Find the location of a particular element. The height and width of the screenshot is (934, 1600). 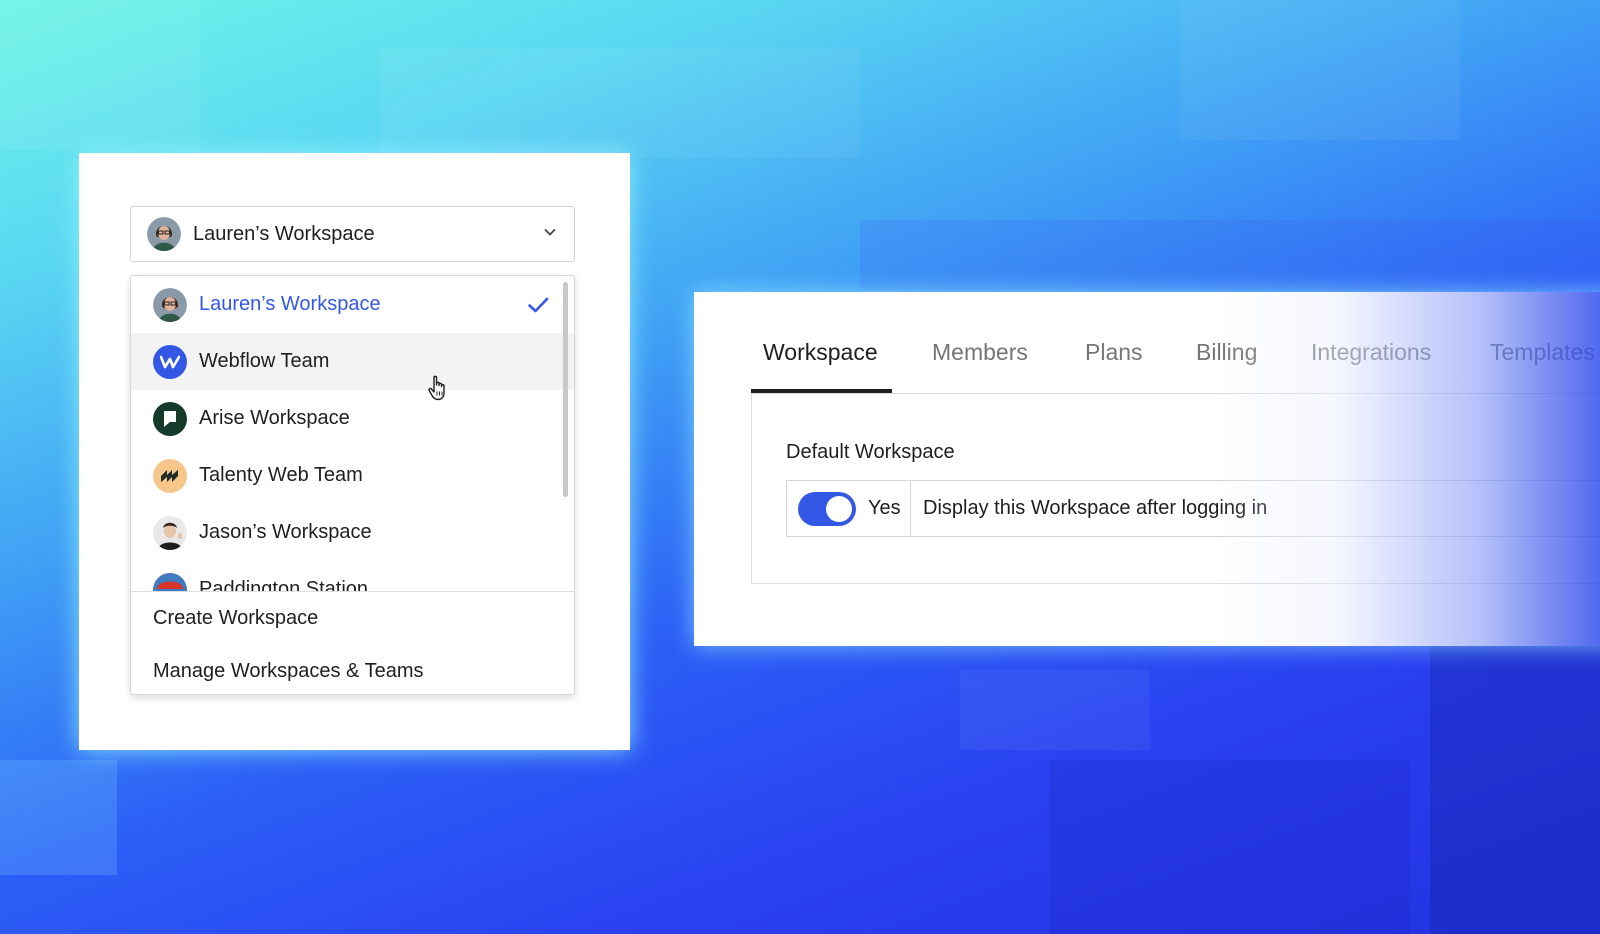

toggle-knob is located at coordinates (839, 508).